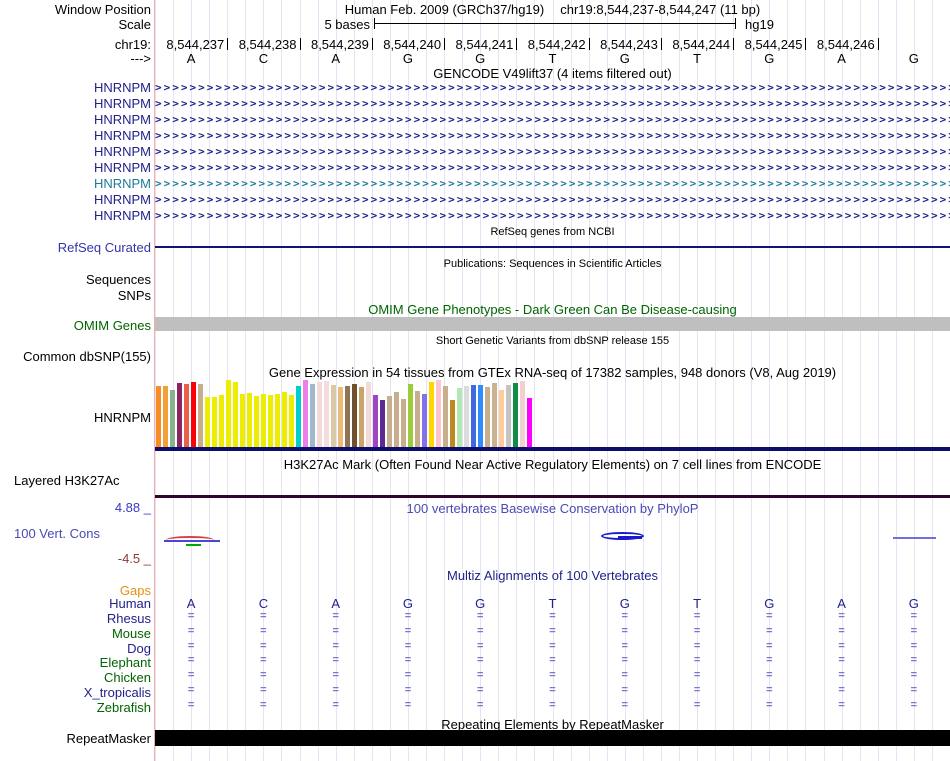 Image resolution: width=950 pixels, height=761 pixels. Describe the element at coordinates (122, 417) in the screenshot. I see `gtex-gene-label: HNRNPM` at that location.